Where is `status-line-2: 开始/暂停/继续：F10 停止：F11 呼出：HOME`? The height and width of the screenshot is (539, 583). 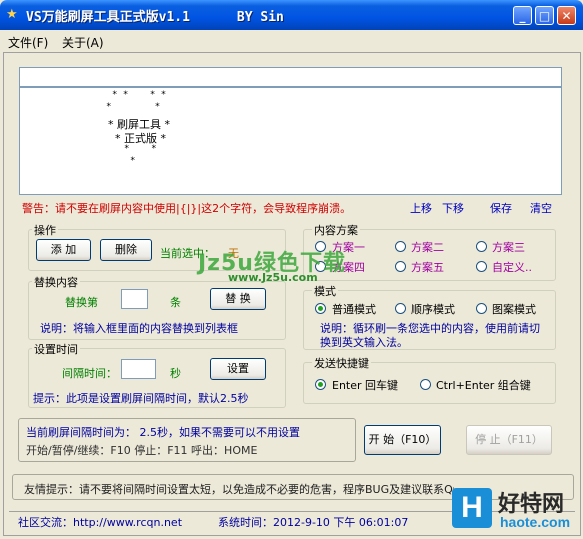 status-line-2: 开始/暂停/继续：F10 停止：F11 呼出：HOME is located at coordinates (142, 450).